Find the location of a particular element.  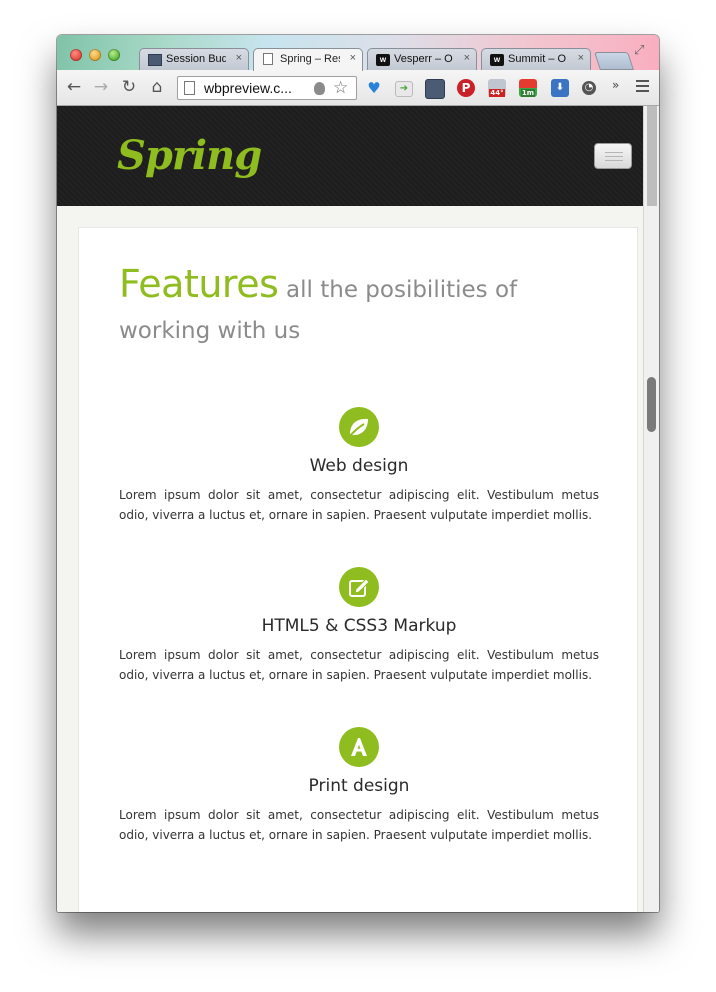

bookmark-star-icon: ☆ is located at coordinates (340, 88).